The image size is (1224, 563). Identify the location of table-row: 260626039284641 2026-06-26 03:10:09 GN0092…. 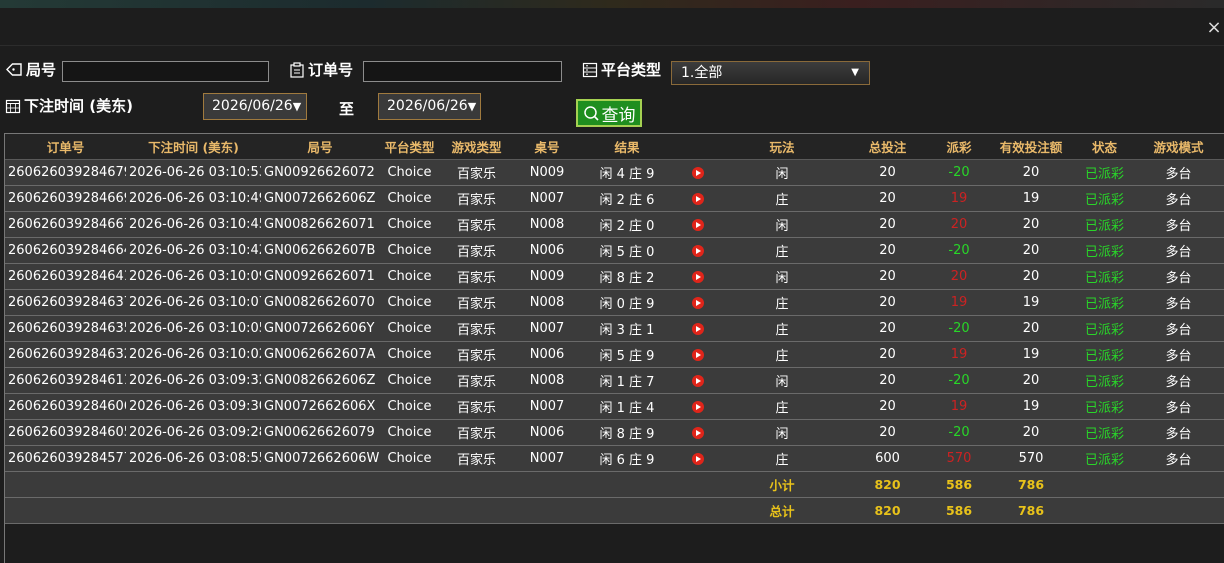
(614, 276).